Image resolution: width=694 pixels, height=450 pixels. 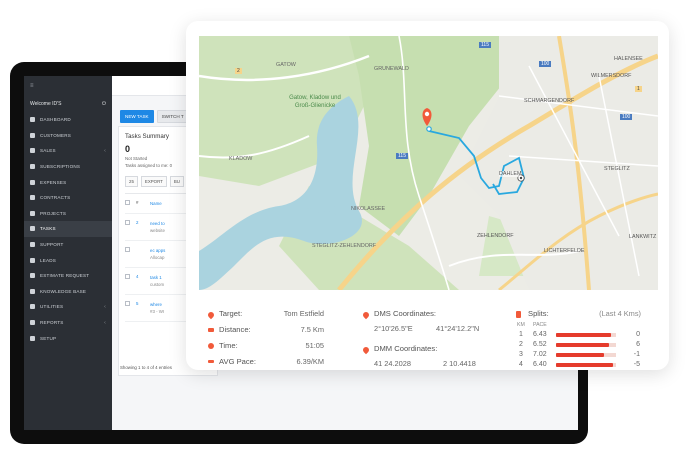 I want to click on utilities-icon, so click(x=32, y=307).